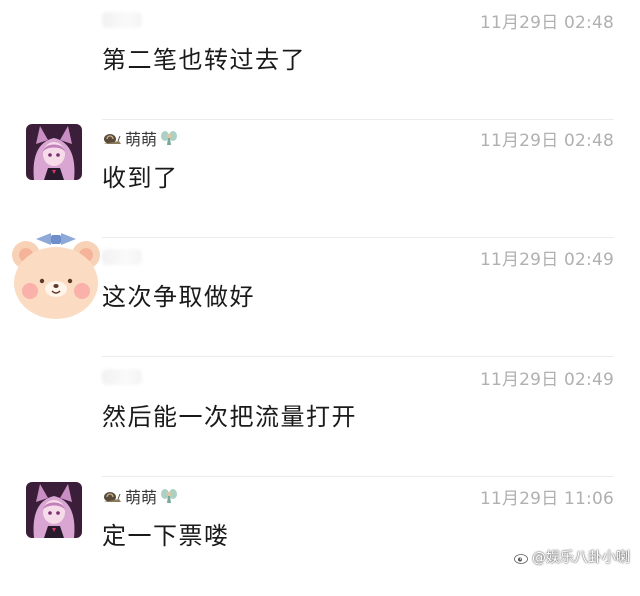  I want to click on bear-avatar-icon, so click(56, 275).